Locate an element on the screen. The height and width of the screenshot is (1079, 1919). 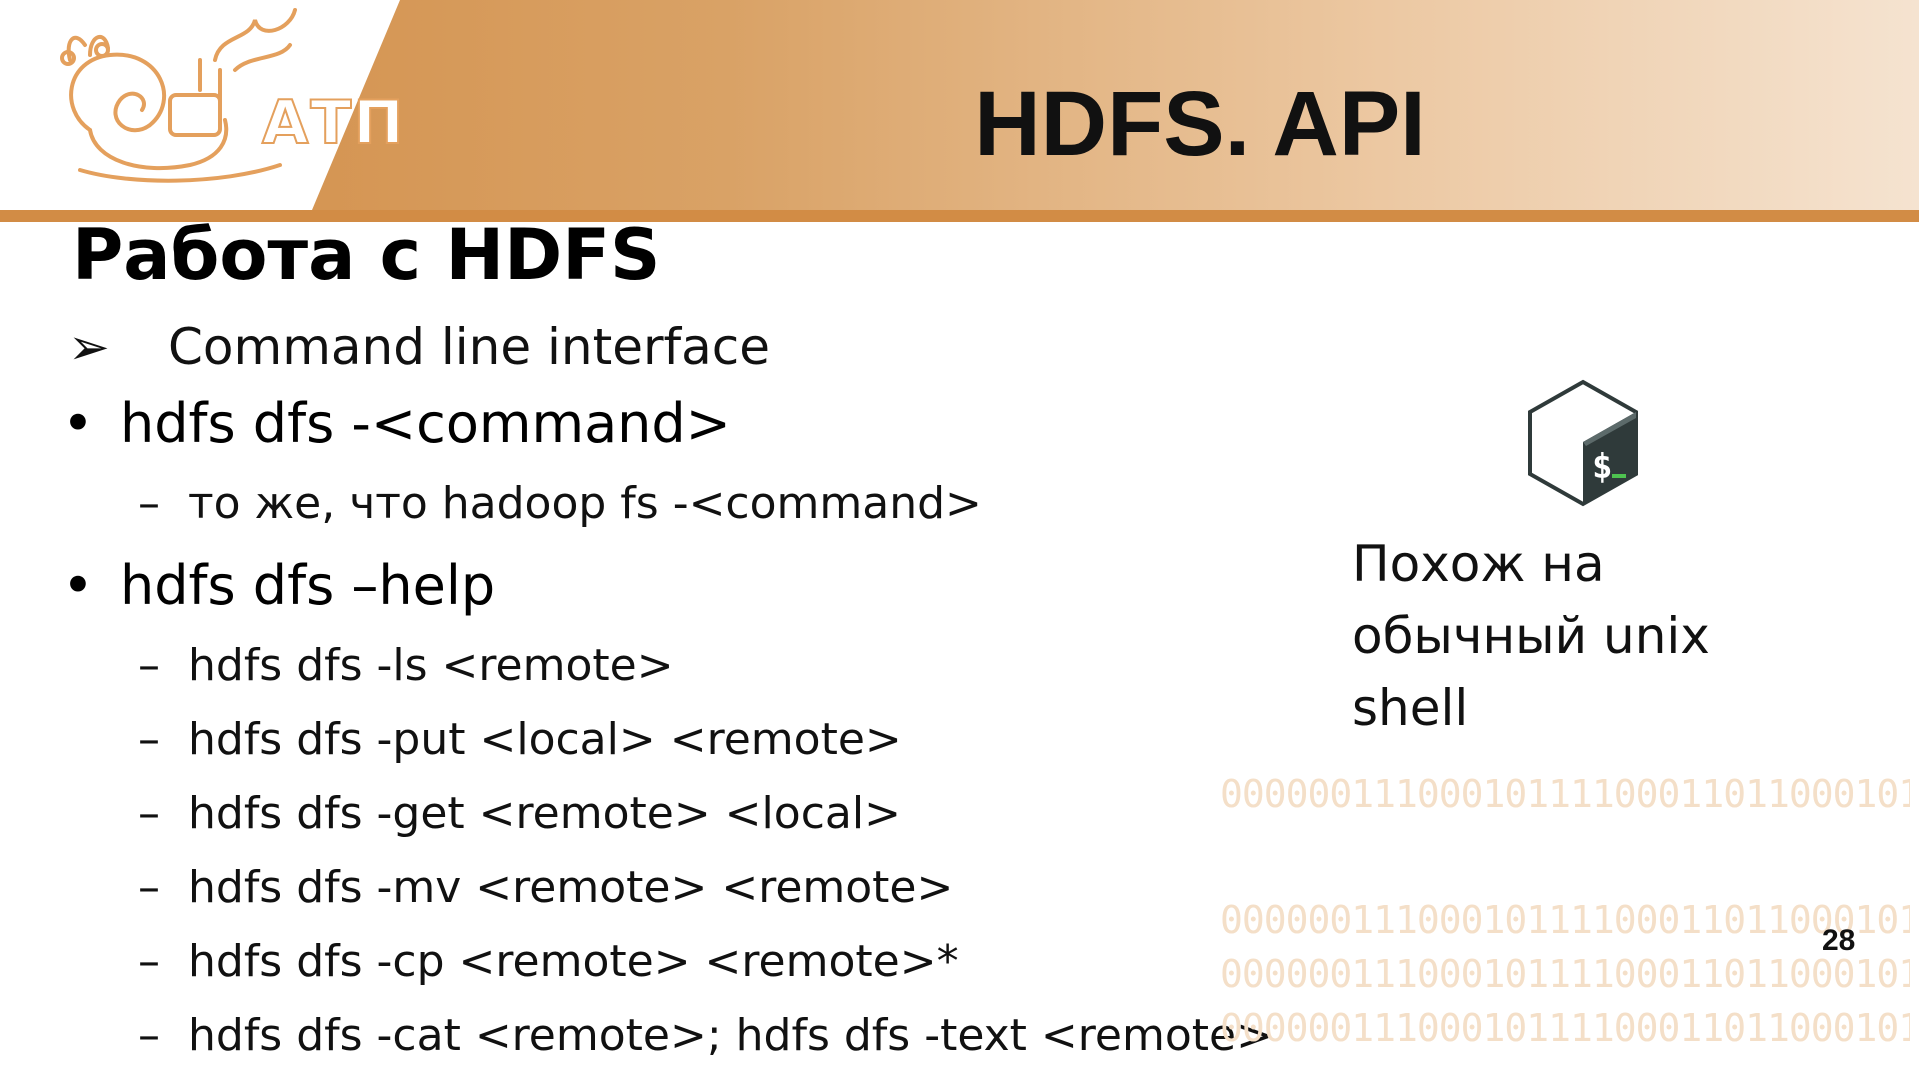
page-heading: Работа с HDFS is located at coordinates (366, 255).